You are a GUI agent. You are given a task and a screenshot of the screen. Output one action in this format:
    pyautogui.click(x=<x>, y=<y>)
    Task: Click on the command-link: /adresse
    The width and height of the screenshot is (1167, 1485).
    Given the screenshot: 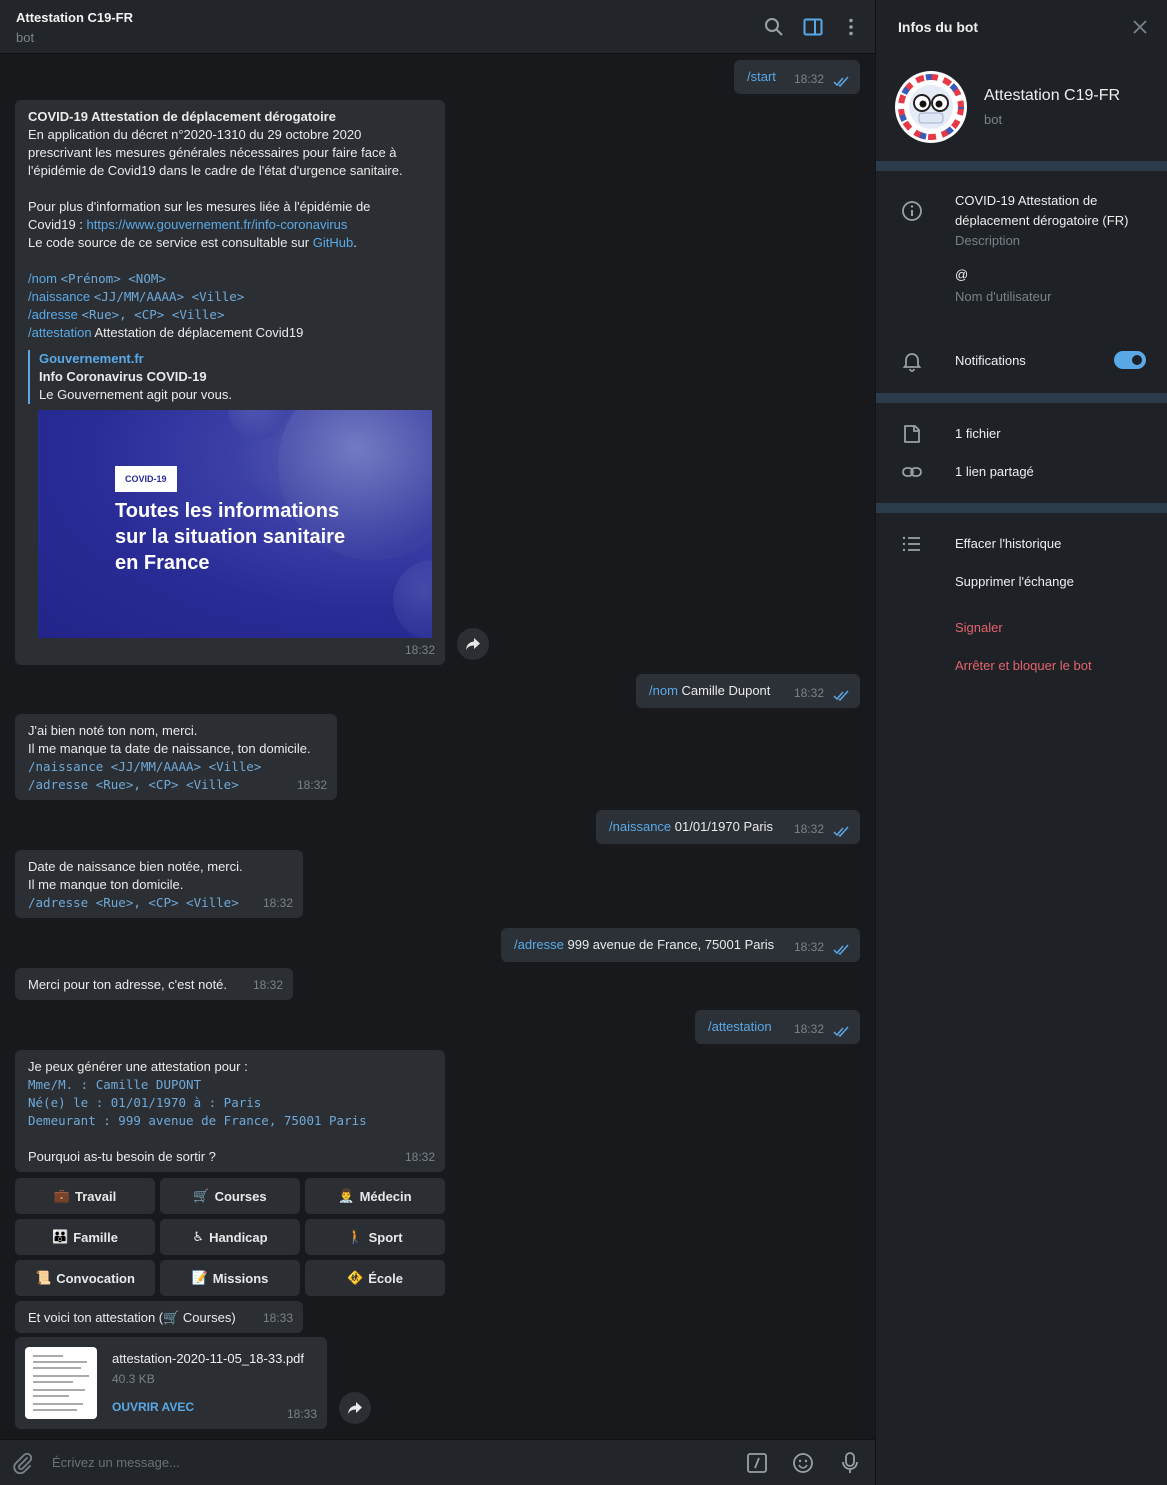 What is the action you would take?
    pyautogui.click(x=539, y=944)
    